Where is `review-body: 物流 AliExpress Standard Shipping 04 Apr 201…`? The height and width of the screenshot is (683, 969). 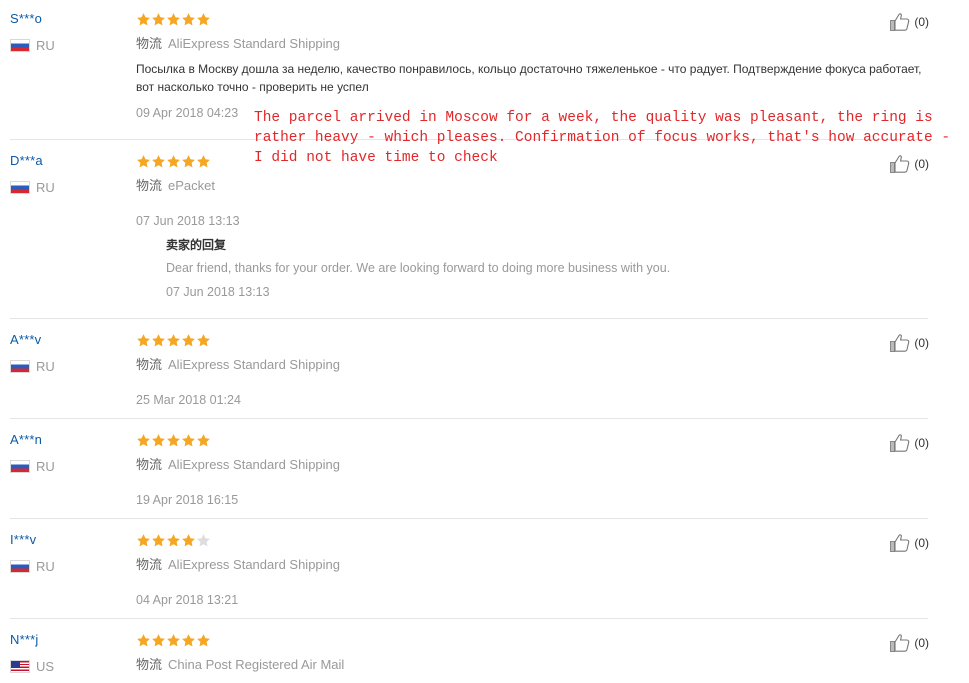 review-body: 物流 AliExpress Standard Shipping 04 Apr 201… is located at coordinates (516, 569).